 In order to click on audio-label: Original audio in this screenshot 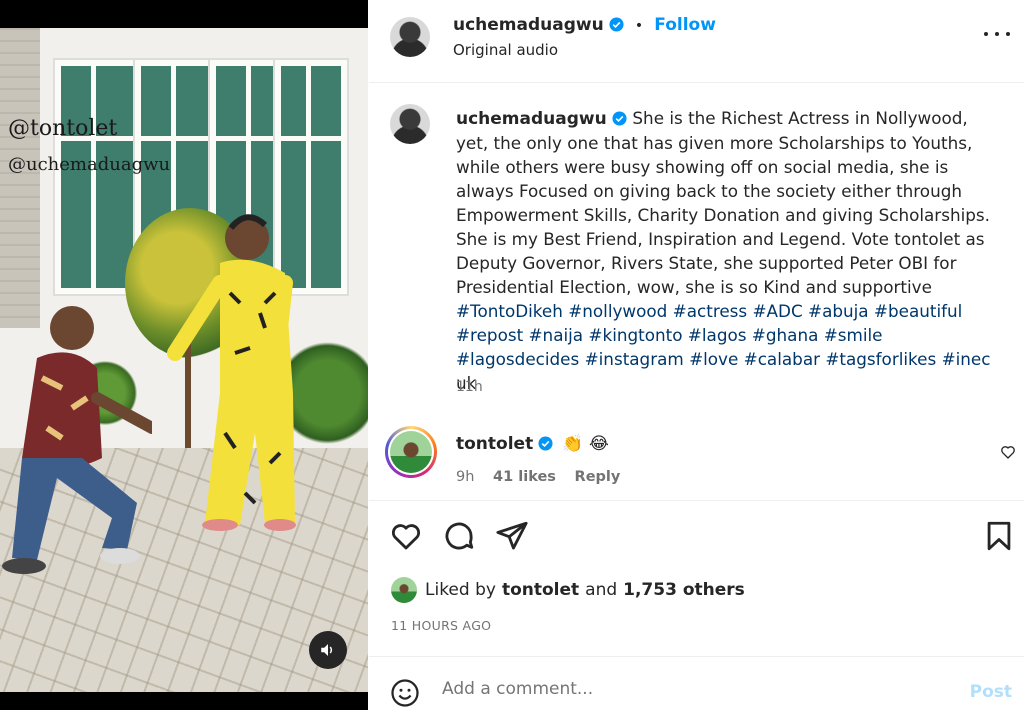, I will do `click(505, 50)`.